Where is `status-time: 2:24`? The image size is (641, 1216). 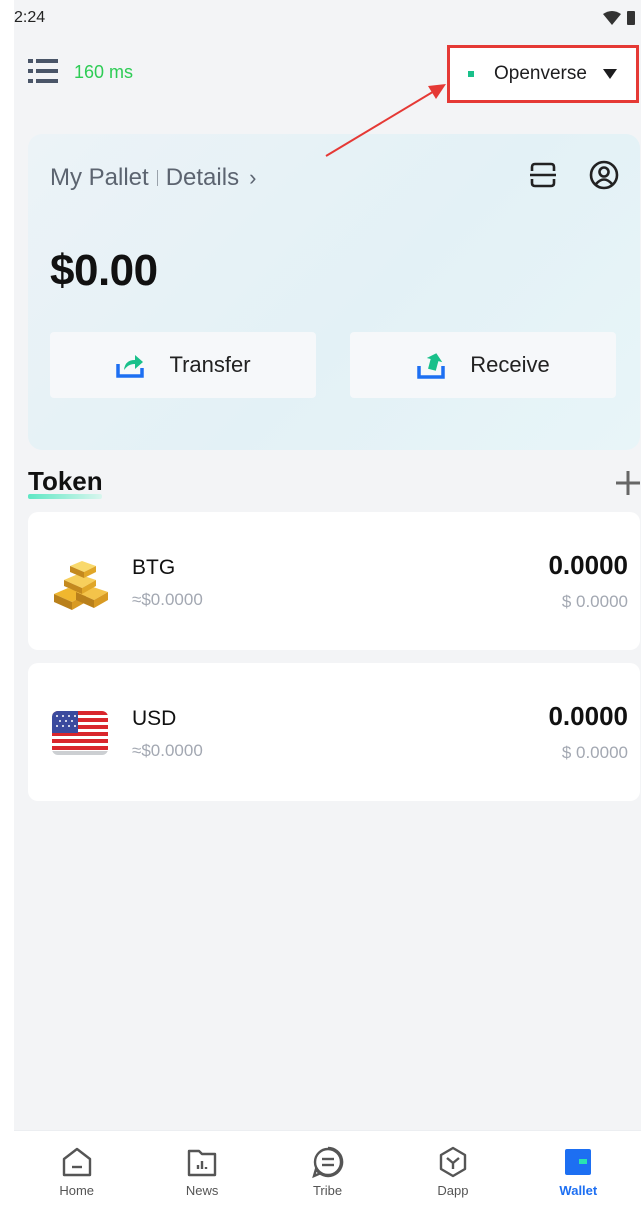
status-time: 2:24 is located at coordinates (30, 17).